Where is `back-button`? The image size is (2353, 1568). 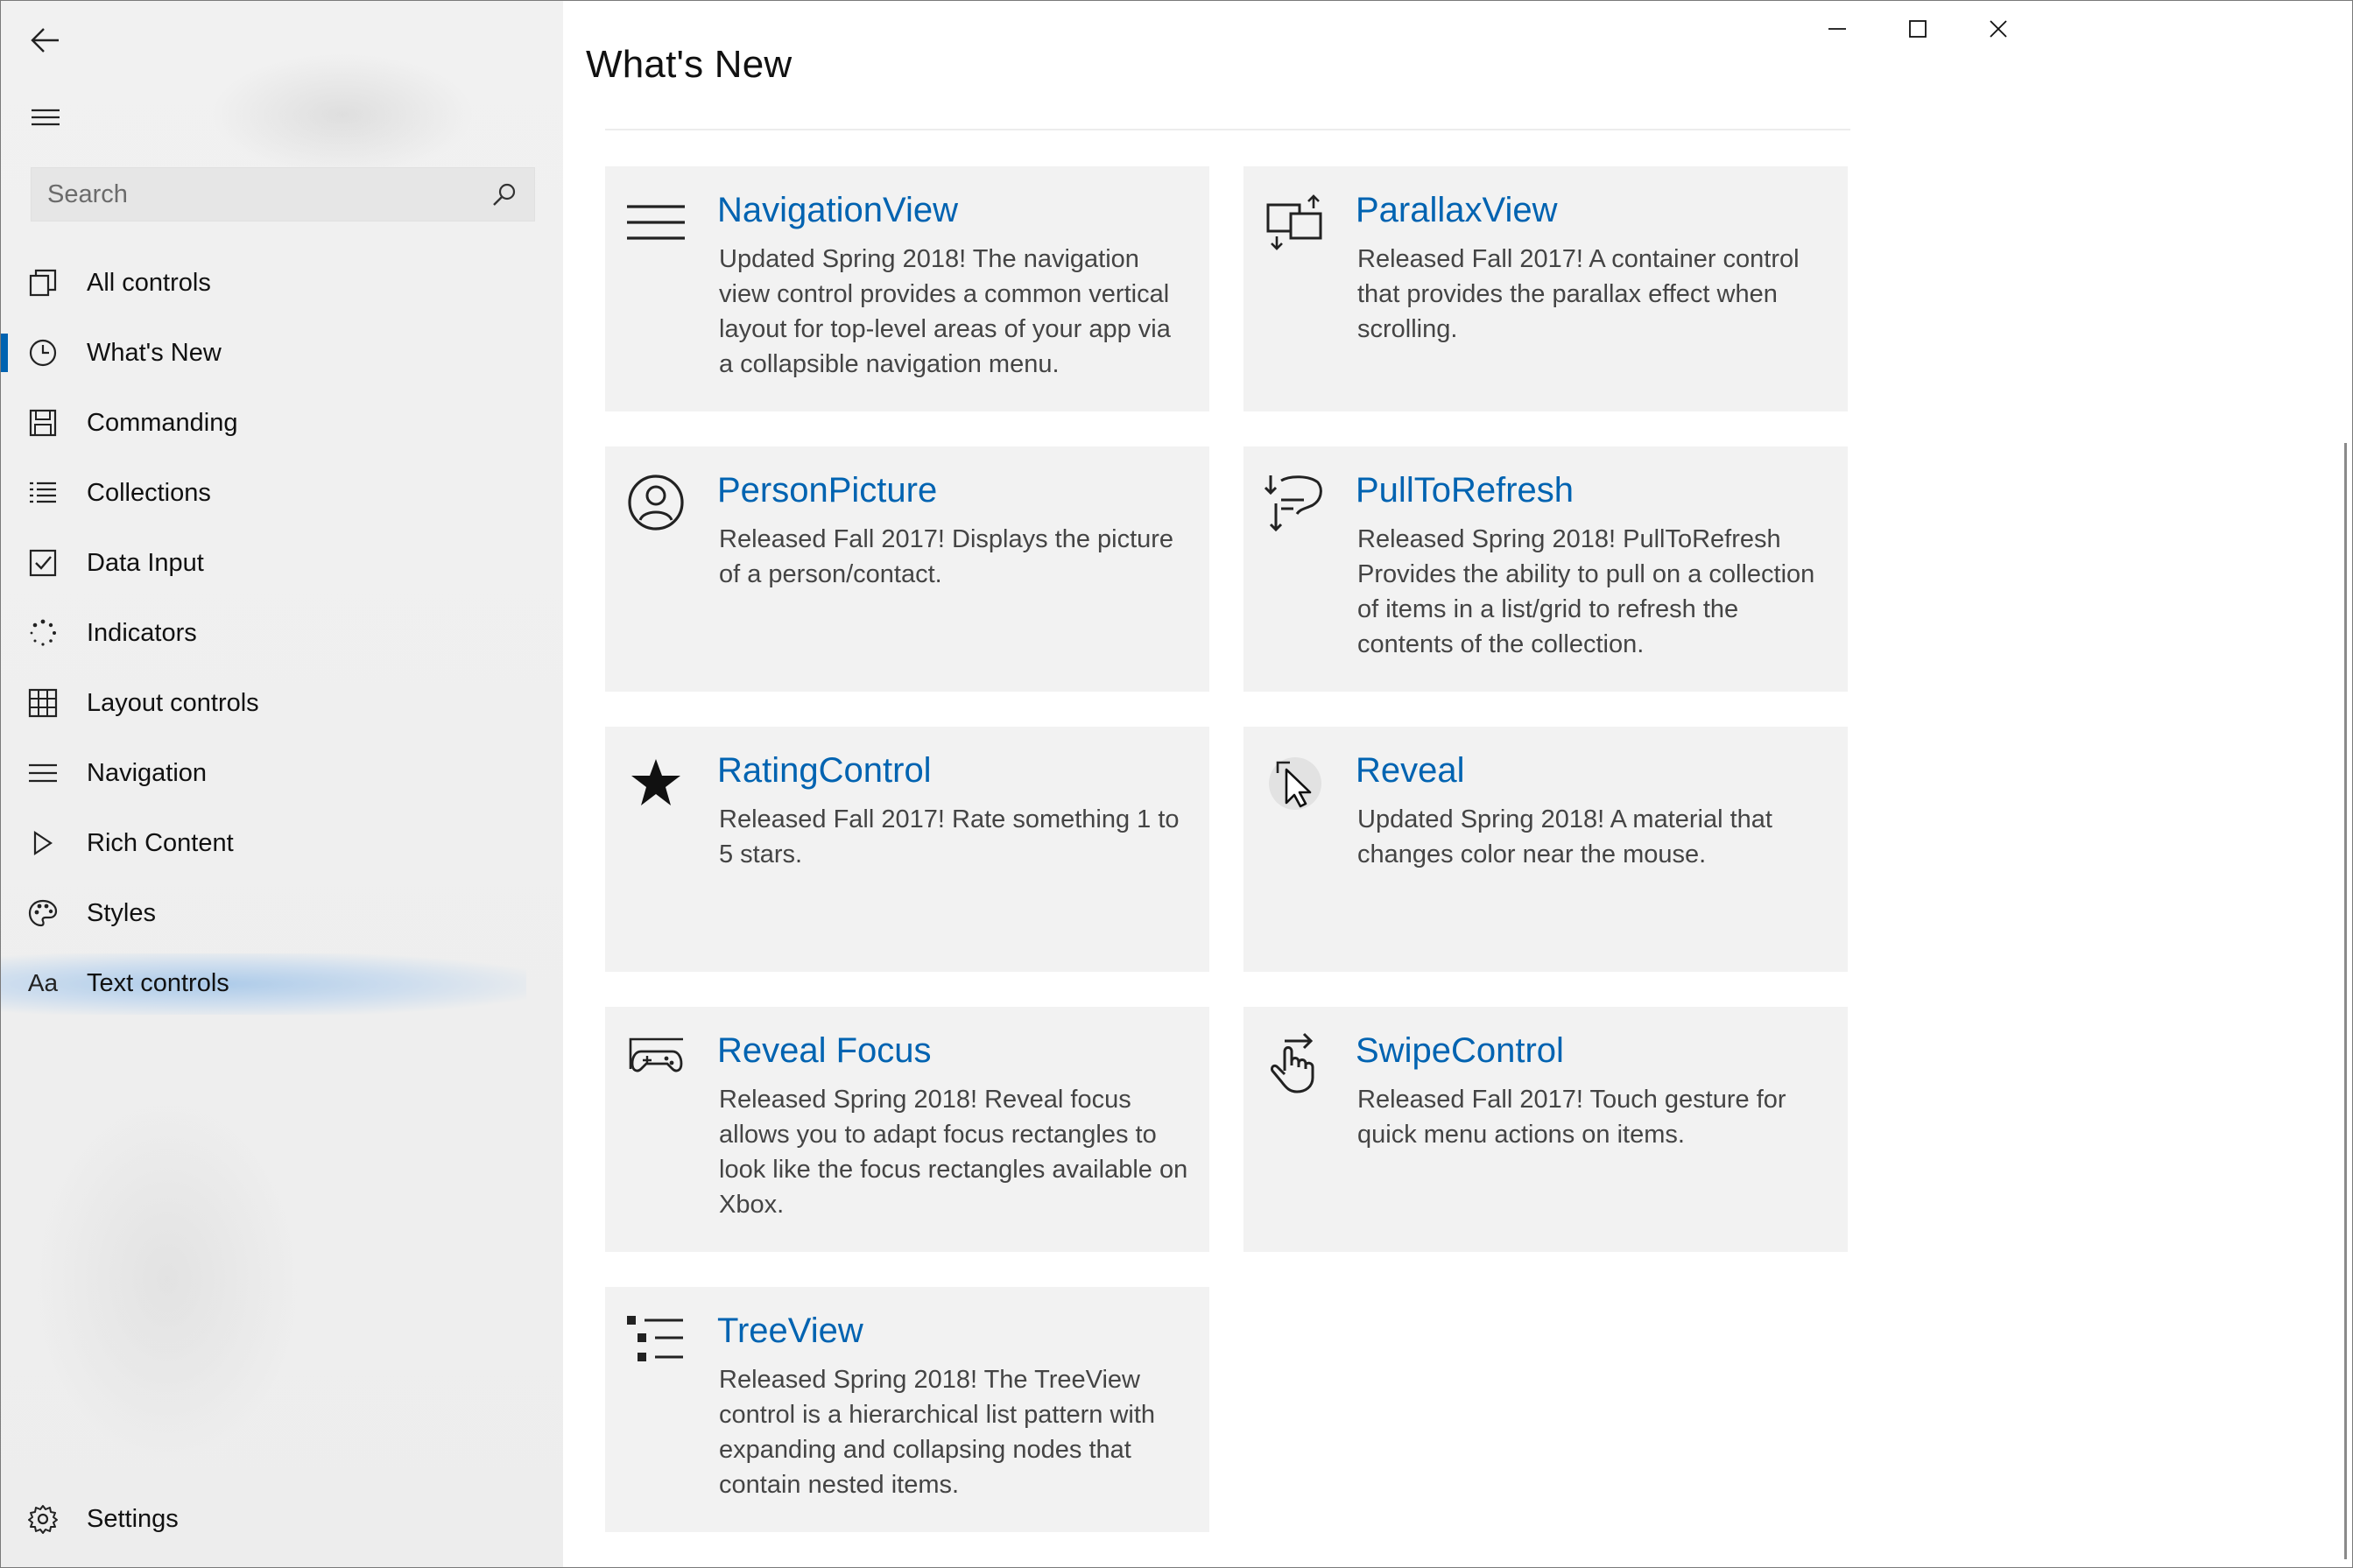
back-button is located at coordinates (45, 40).